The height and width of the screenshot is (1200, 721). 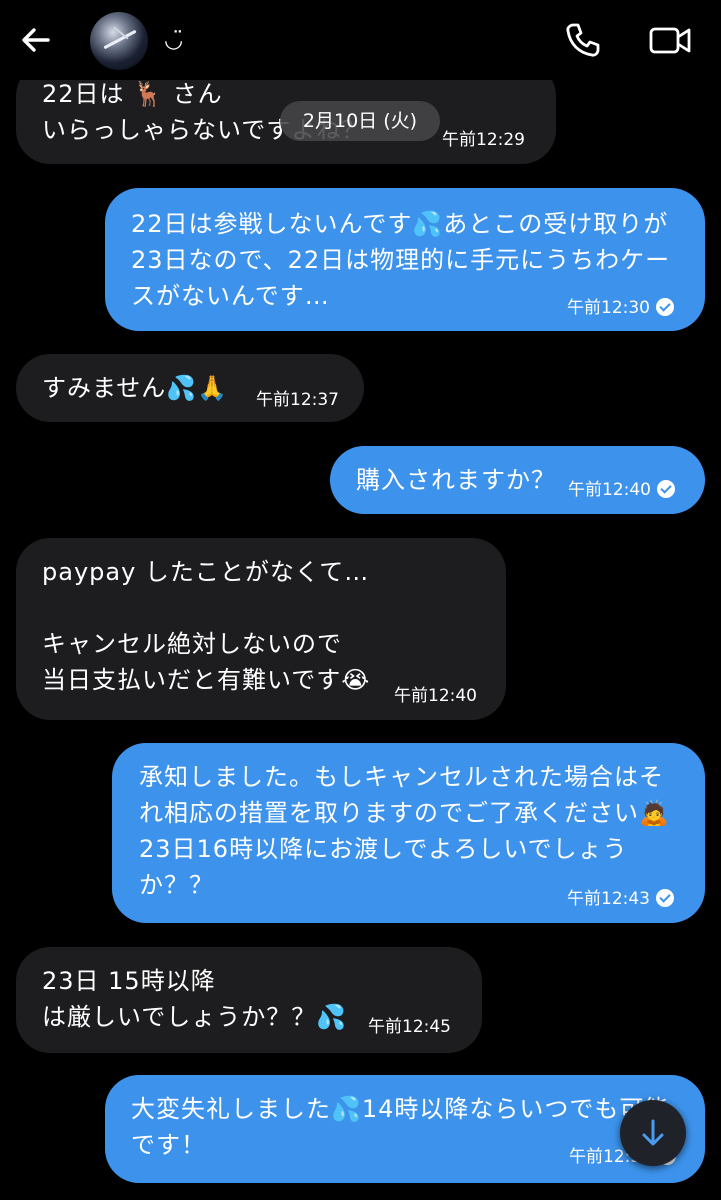 I want to click on message-incoming: 23日 15時以降 は厳しいでしょうか？？💦 午前12:45, so click(x=249, y=1000).